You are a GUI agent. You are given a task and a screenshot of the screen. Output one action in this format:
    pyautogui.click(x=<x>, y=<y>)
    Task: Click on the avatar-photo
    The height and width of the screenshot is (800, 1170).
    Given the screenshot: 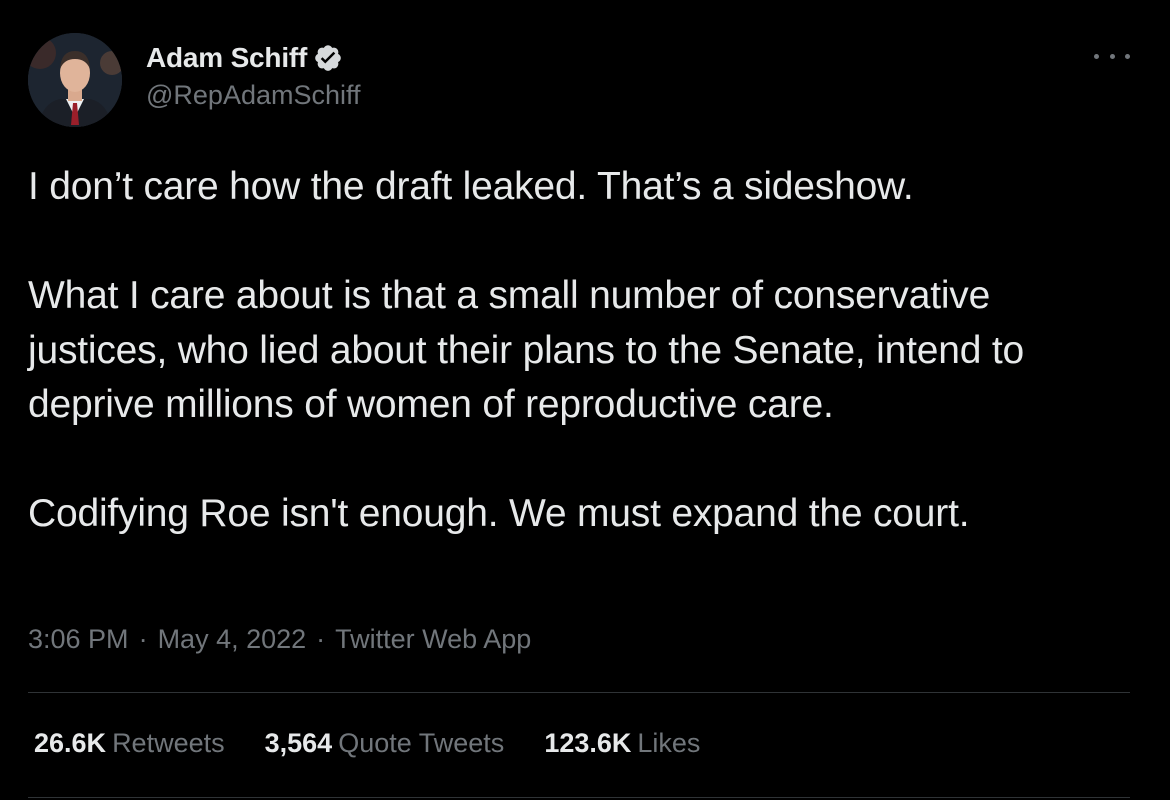 What is the action you would take?
    pyautogui.click(x=75, y=80)
    